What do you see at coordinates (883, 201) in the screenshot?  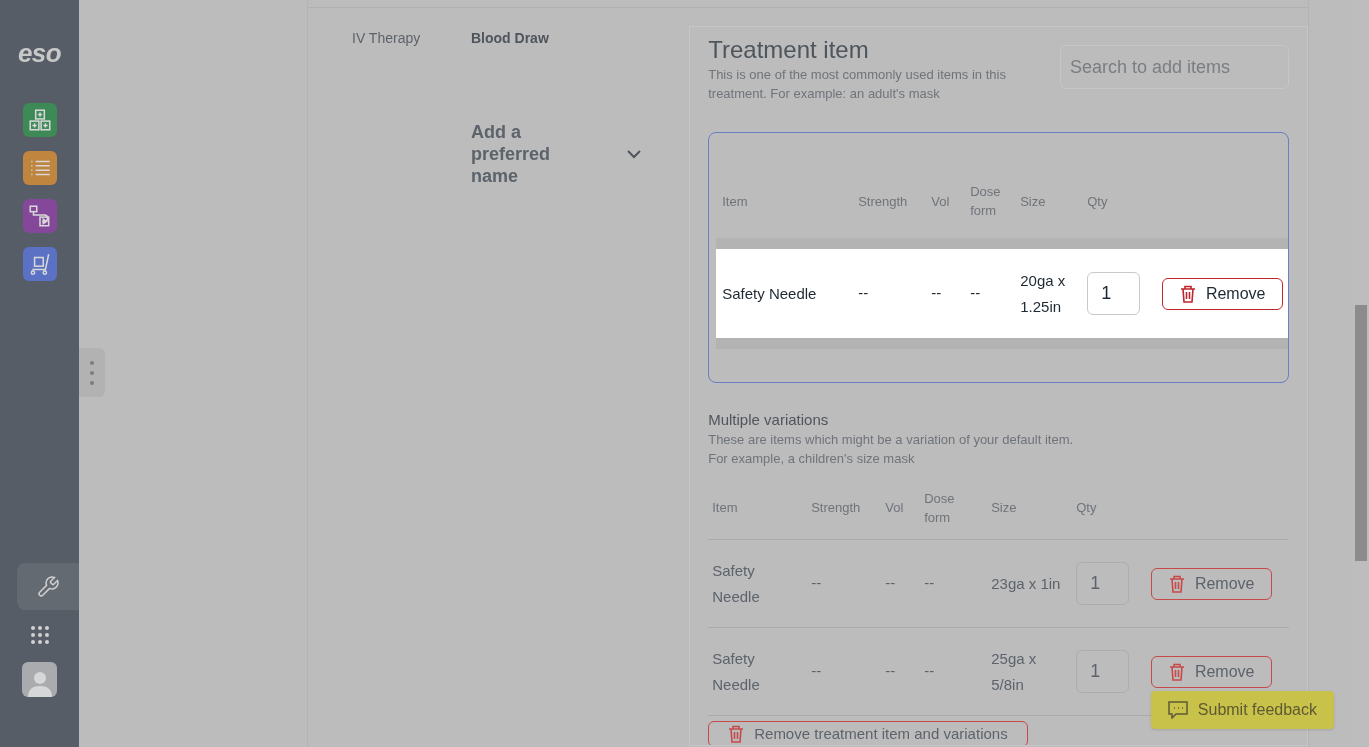 I see `column-header: Strength` at bounding box center [883, 201].